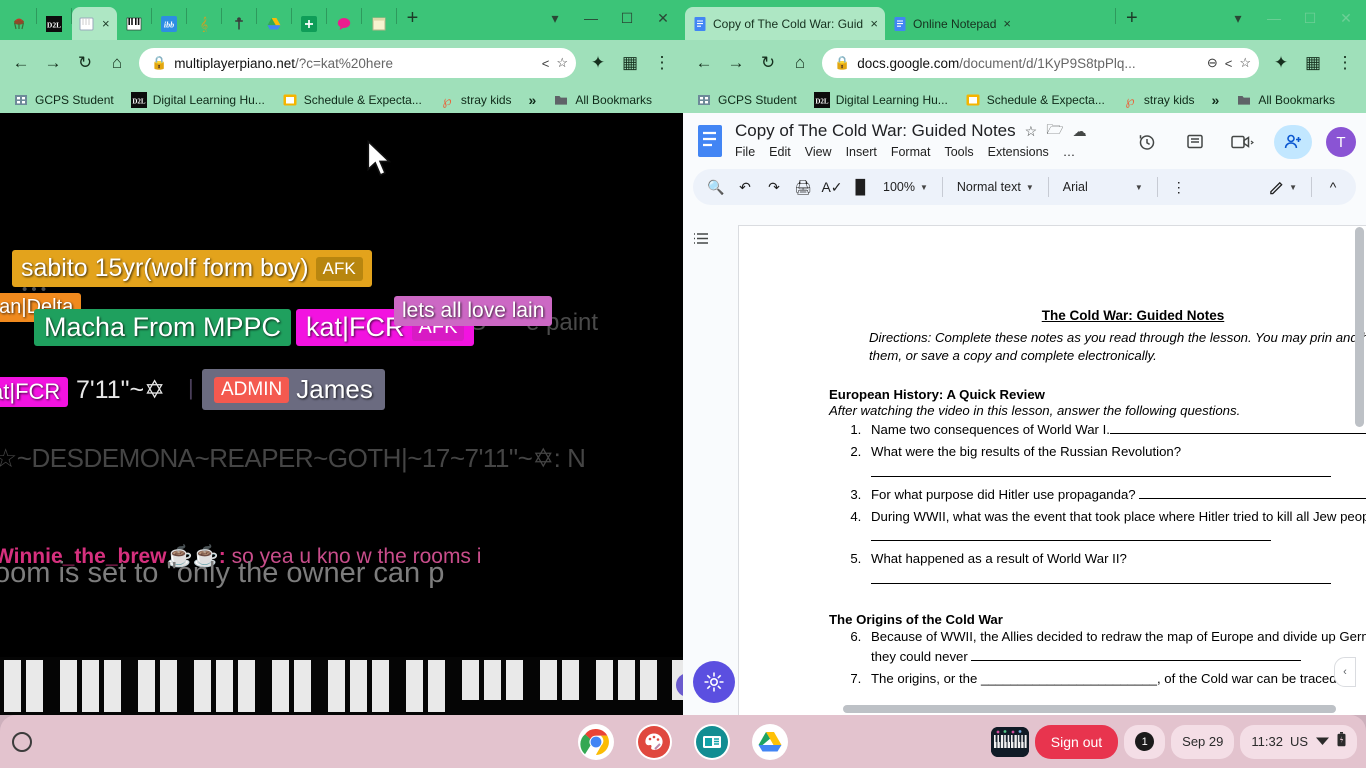  What do you see at coordinates (911, 152) in the screenshot?
I see `menu-format: Format` at bounding box center [911, 152].